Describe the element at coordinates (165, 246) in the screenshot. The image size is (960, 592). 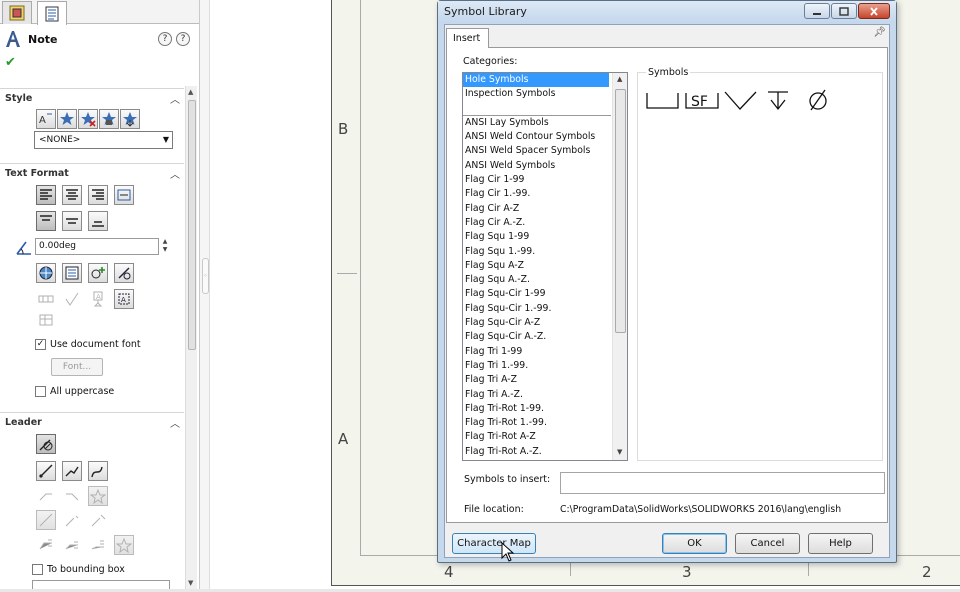
I see `angle-stepper: ▲ ▼` at that location.